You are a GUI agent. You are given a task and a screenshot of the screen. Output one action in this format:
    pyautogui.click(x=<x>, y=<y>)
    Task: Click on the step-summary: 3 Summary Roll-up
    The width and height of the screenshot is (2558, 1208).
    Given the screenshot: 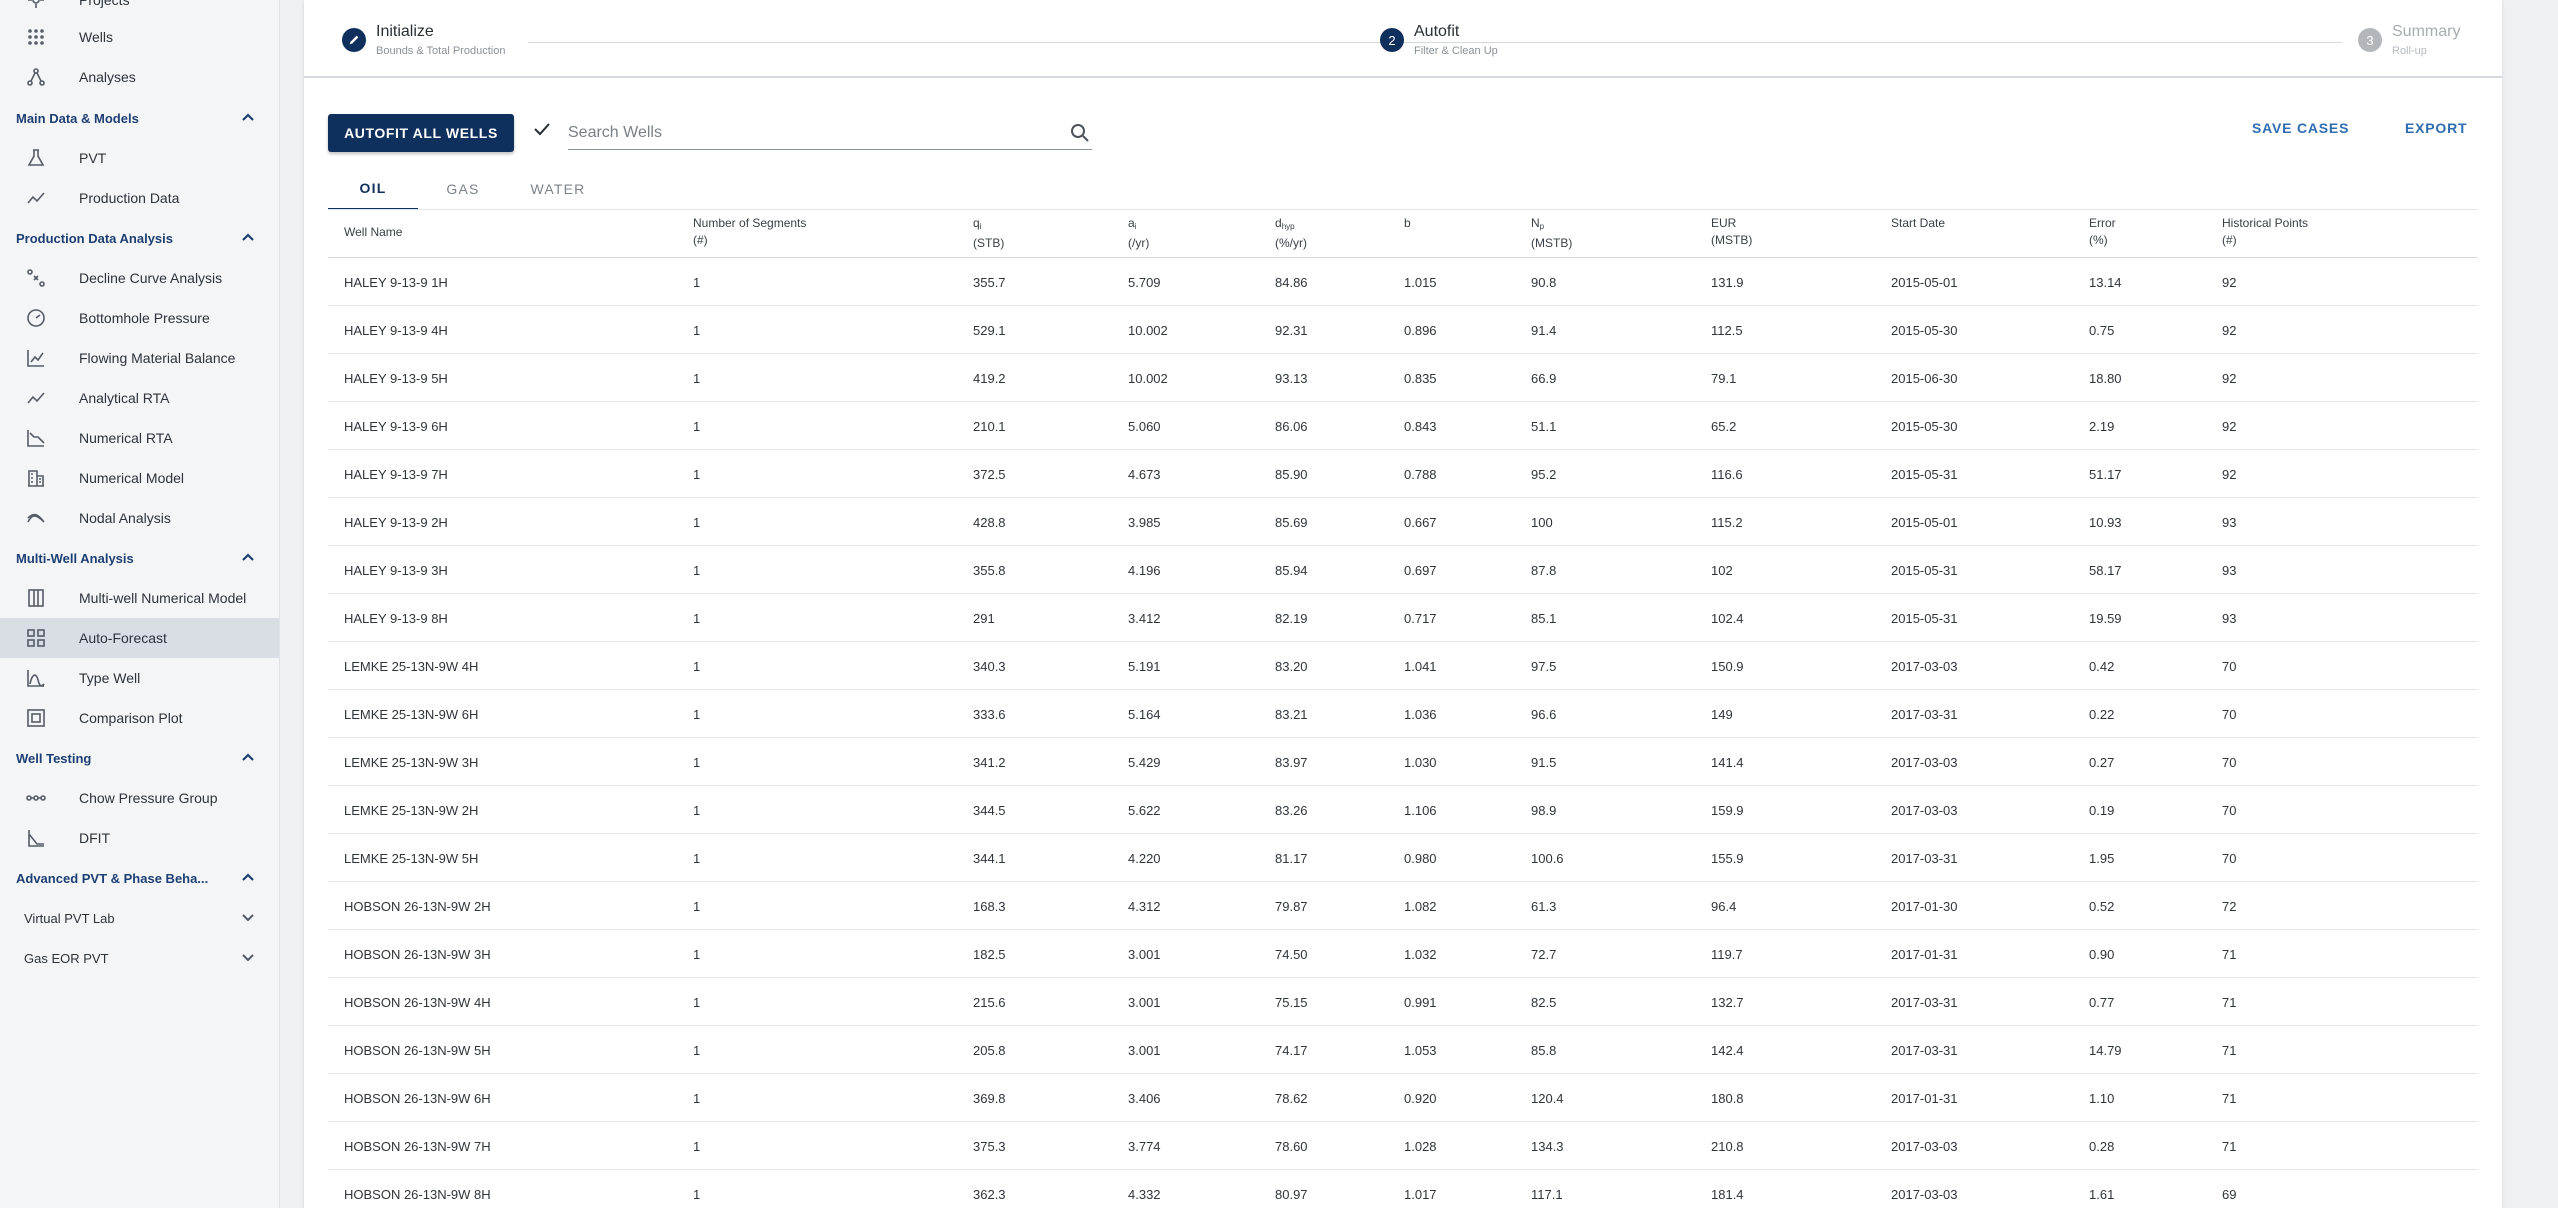 What is the action you would take?
    pyautogui.click(x=2409, y=40)
    